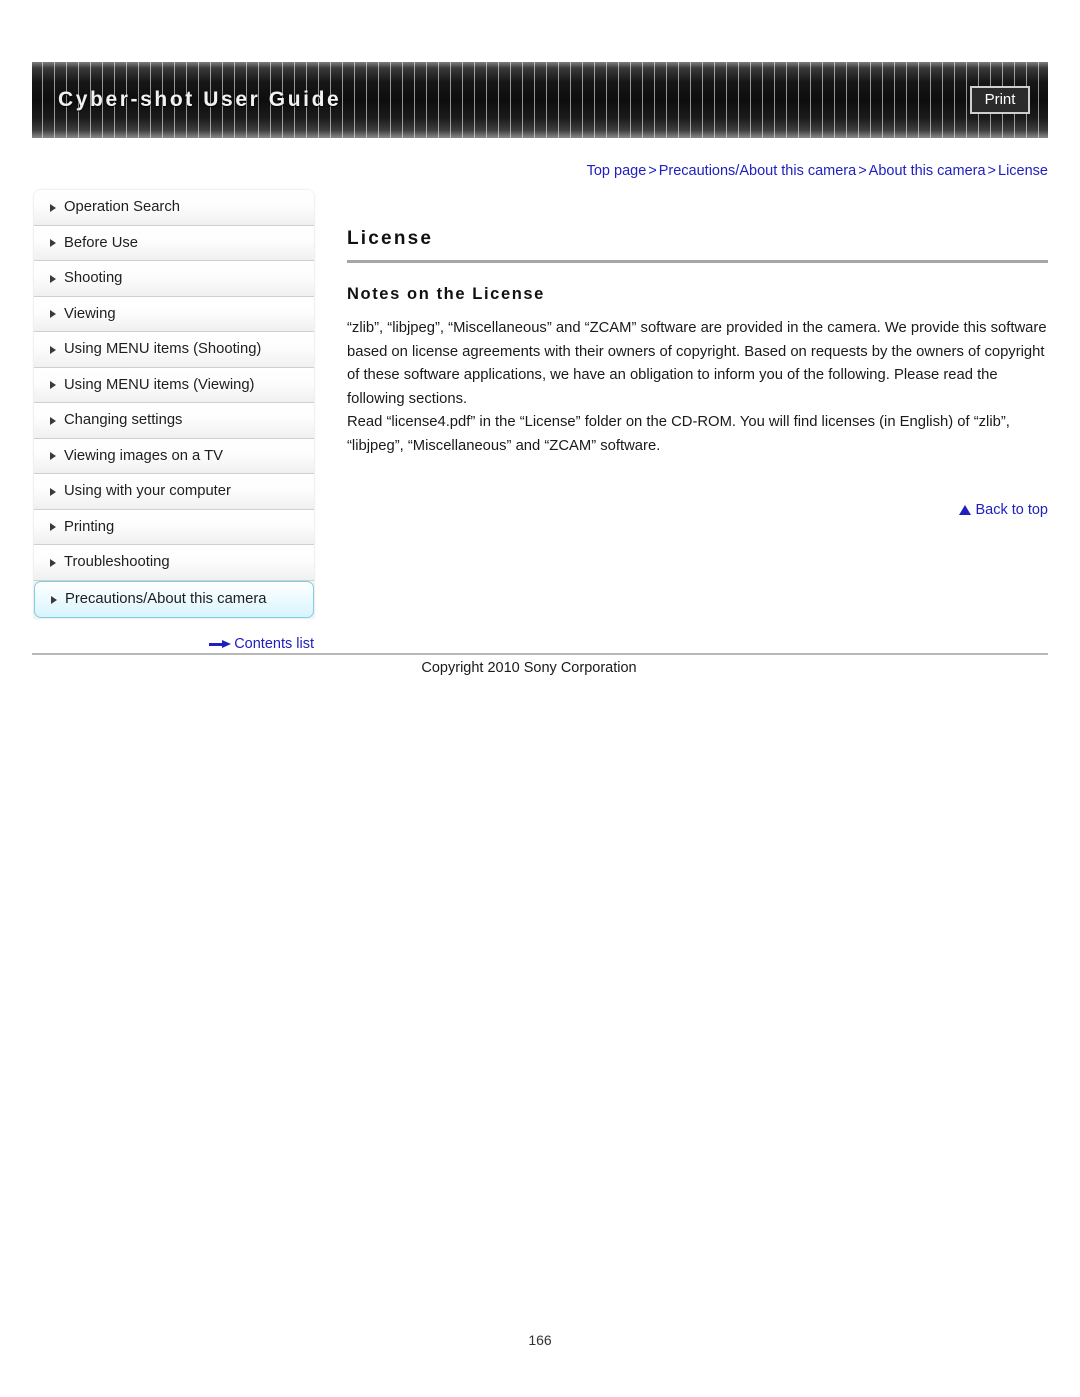  Describe the element at coordinates (93, 278) in the screenshot. I see `sidebar-item-label: Shooting` at that location.